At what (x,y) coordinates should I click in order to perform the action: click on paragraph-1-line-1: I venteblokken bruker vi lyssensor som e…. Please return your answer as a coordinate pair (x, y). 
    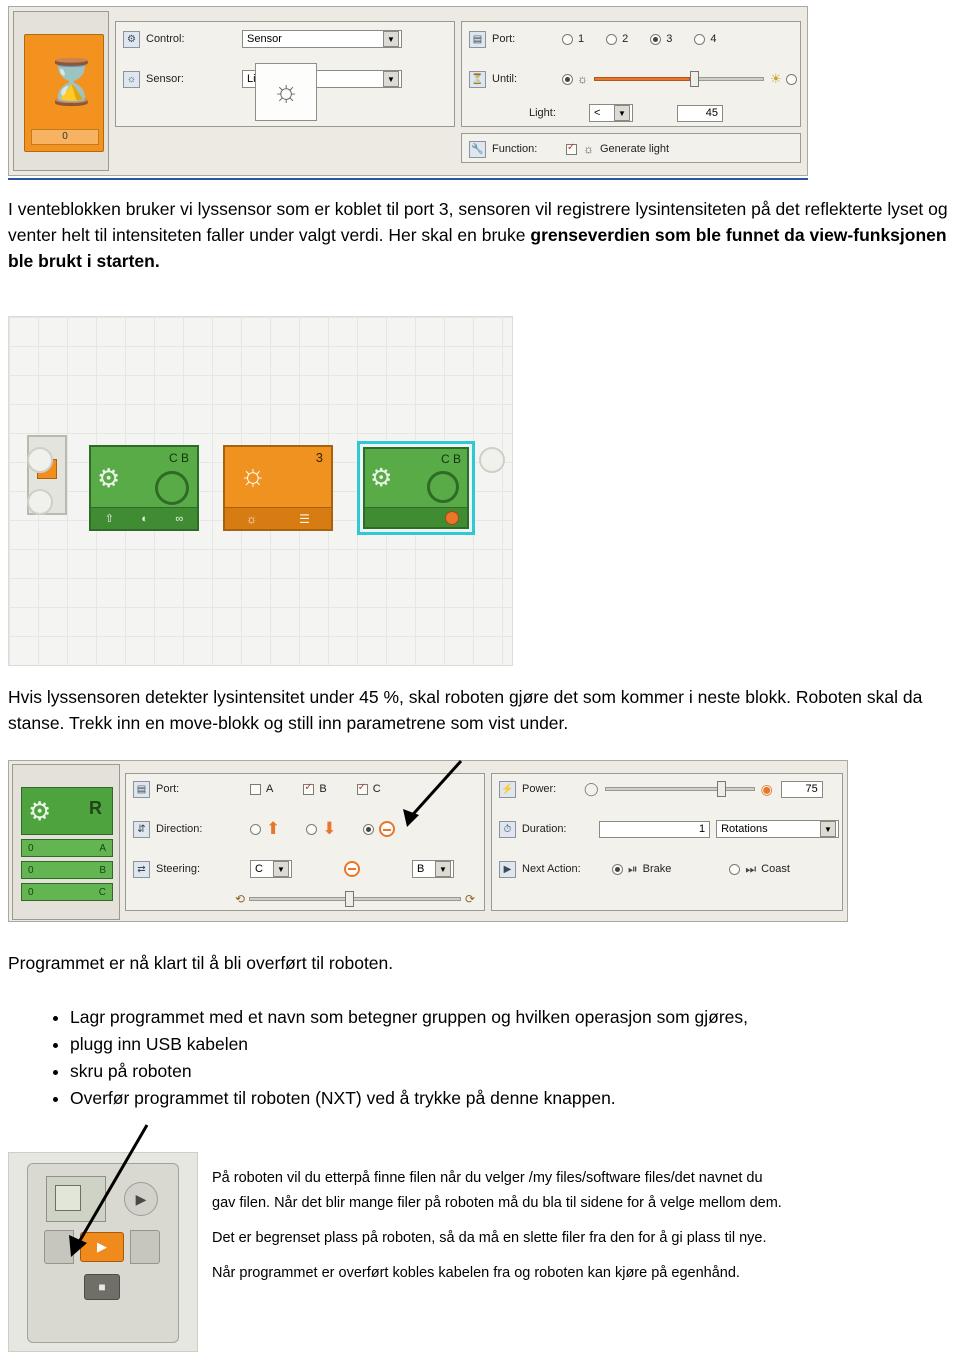
    Looking at the image, I should click on (389, 209).